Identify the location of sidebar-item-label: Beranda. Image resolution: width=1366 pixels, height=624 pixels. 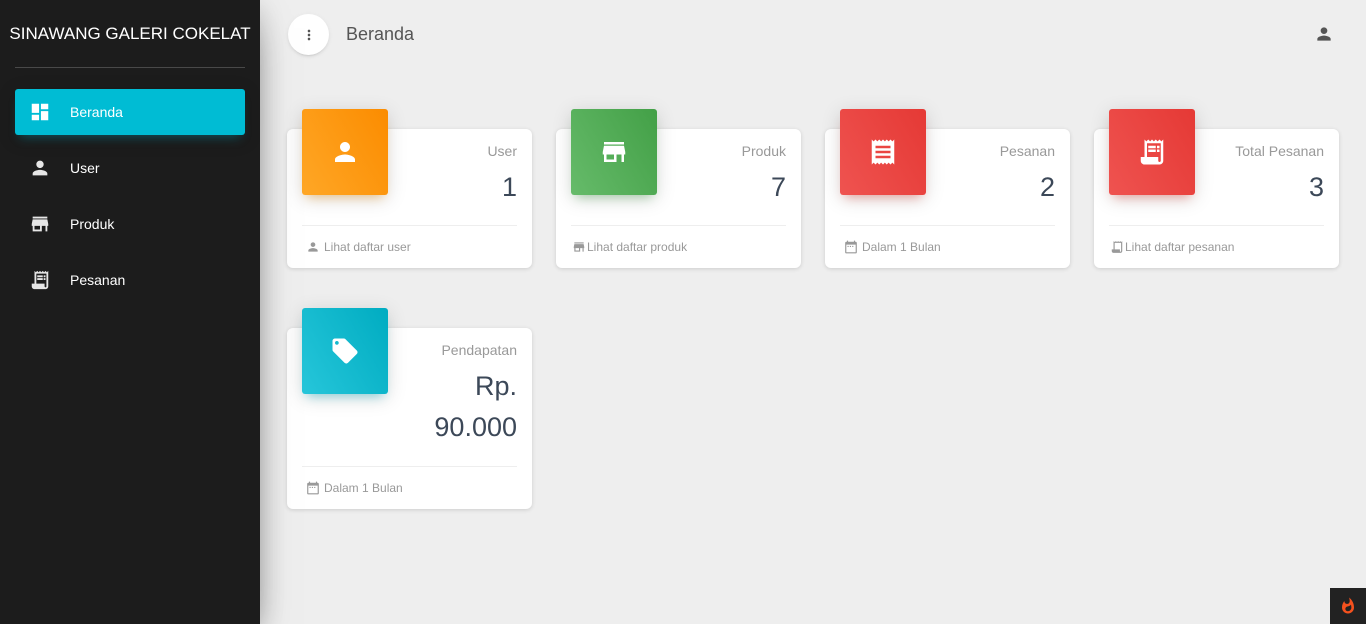
(96, 112).